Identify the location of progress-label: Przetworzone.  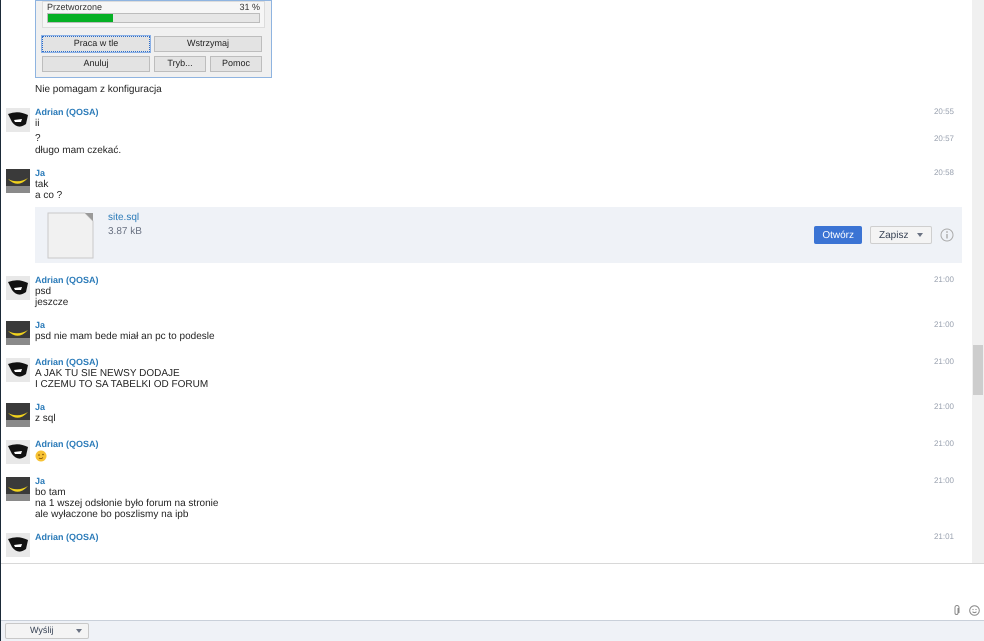
(74, 7).